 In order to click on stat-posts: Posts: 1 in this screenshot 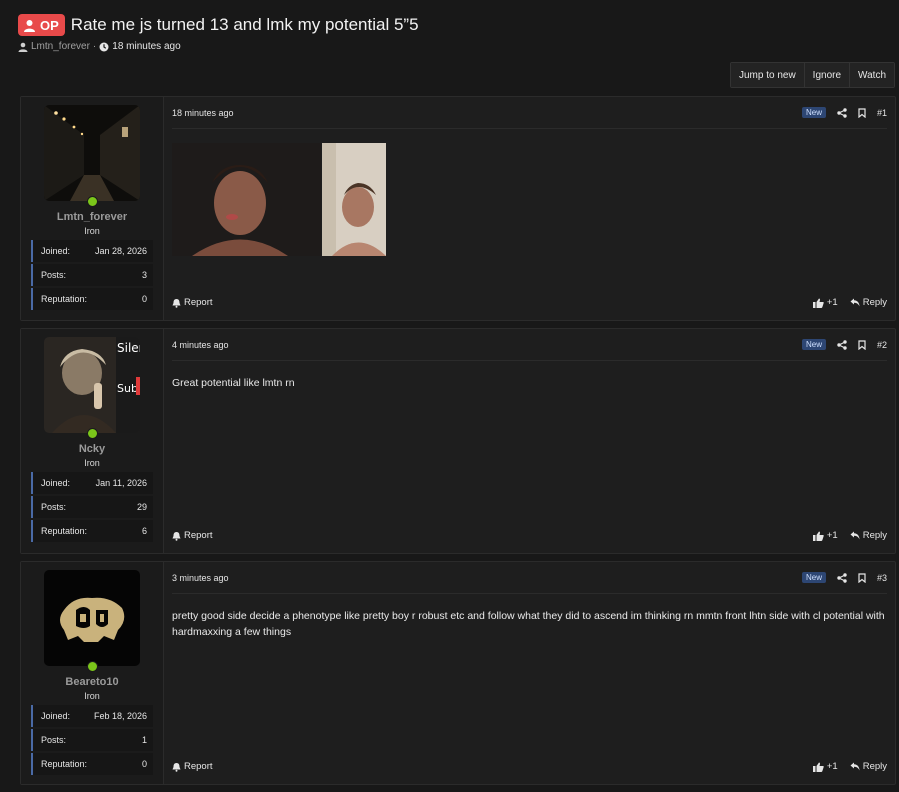, I will do `click(92, 740)`.